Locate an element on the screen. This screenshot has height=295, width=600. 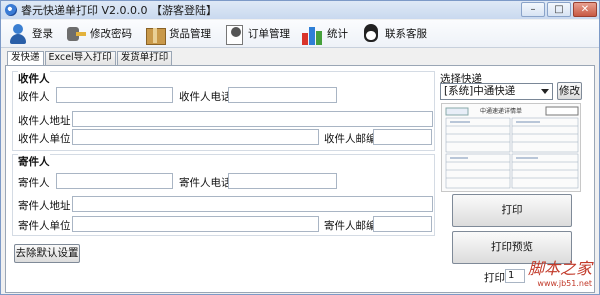
stats-icon is located at coordinates (313, 34).